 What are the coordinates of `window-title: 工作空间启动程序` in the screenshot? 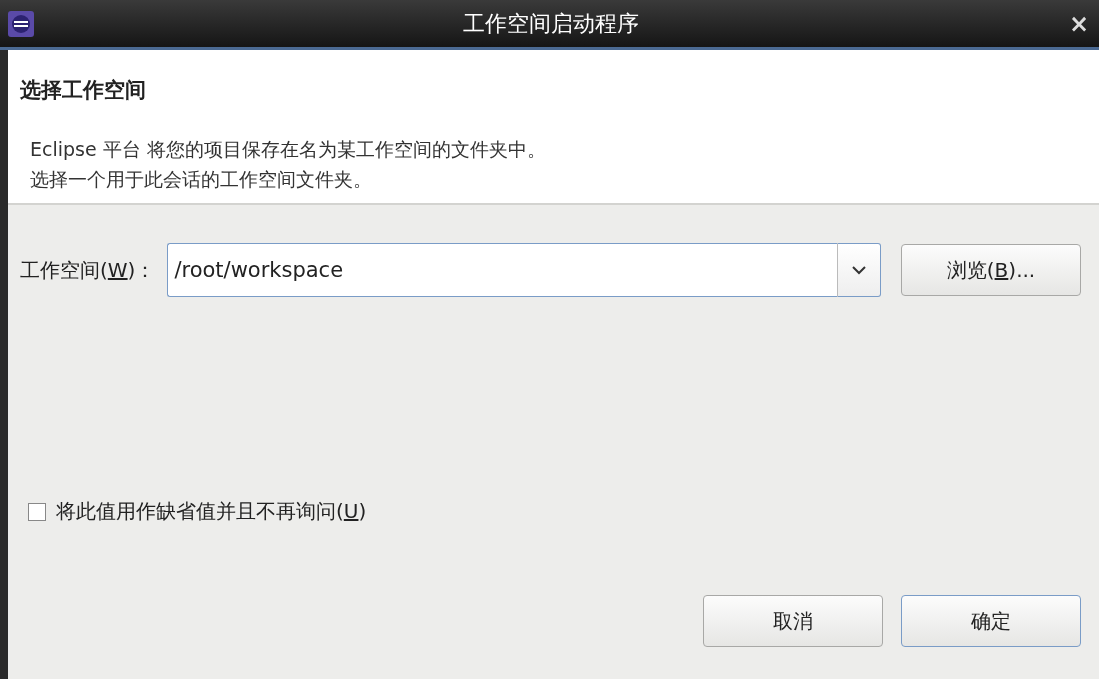 It's located at (551, 23).